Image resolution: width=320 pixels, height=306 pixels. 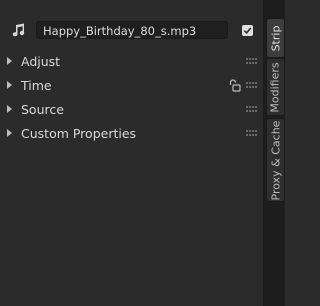 I want to click on music-note-icon, so click(x=18, y=30).